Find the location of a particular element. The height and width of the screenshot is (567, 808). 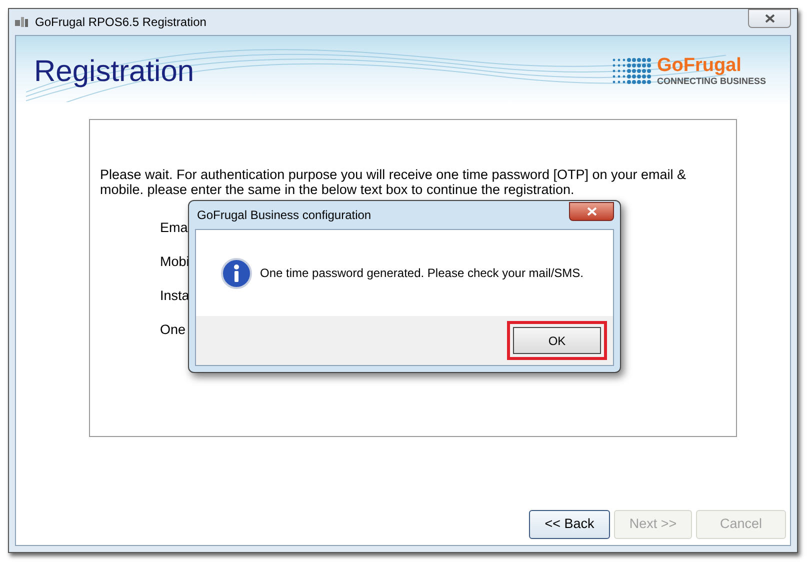

logo-icon is located at coordinates (631, 71).